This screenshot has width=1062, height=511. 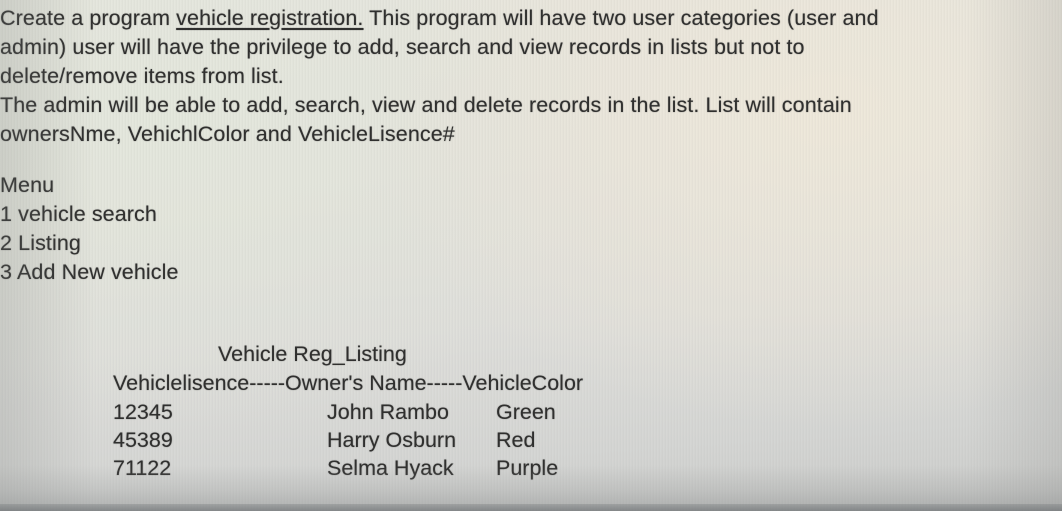 I want to click on row-color: Purple, so click(x=527, y=468).